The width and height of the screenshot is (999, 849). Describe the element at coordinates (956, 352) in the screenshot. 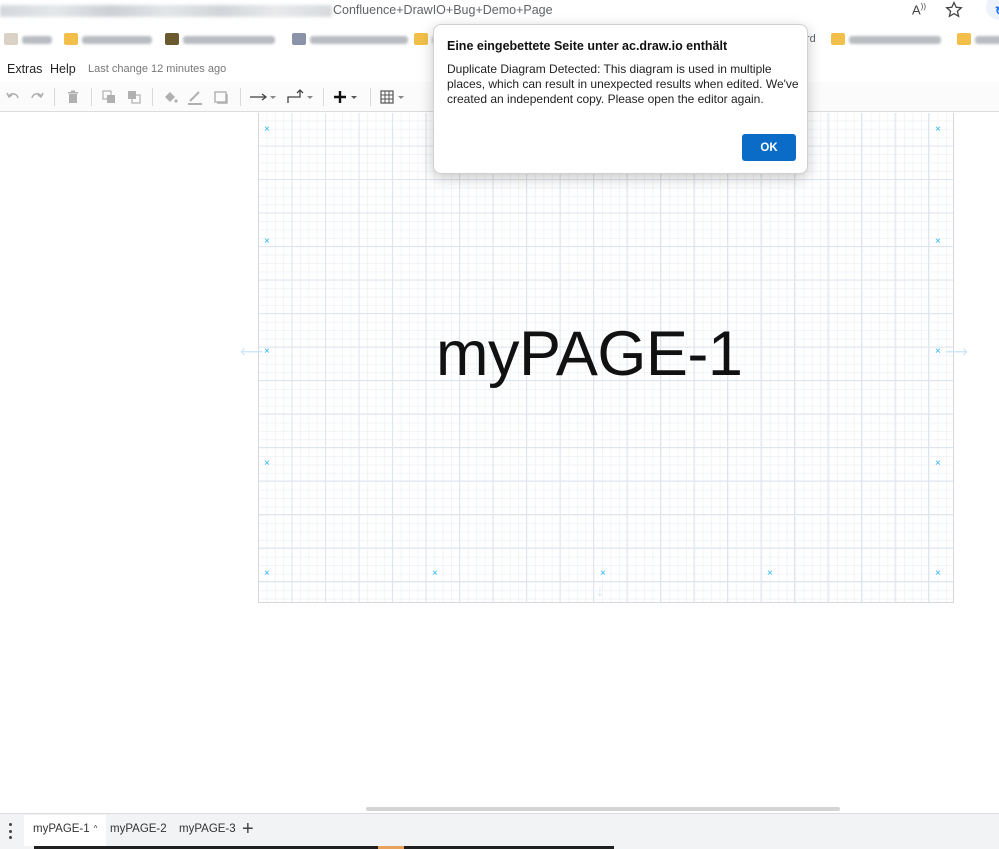

I see `right-arrow-hint-icon: ⟶` at that location.